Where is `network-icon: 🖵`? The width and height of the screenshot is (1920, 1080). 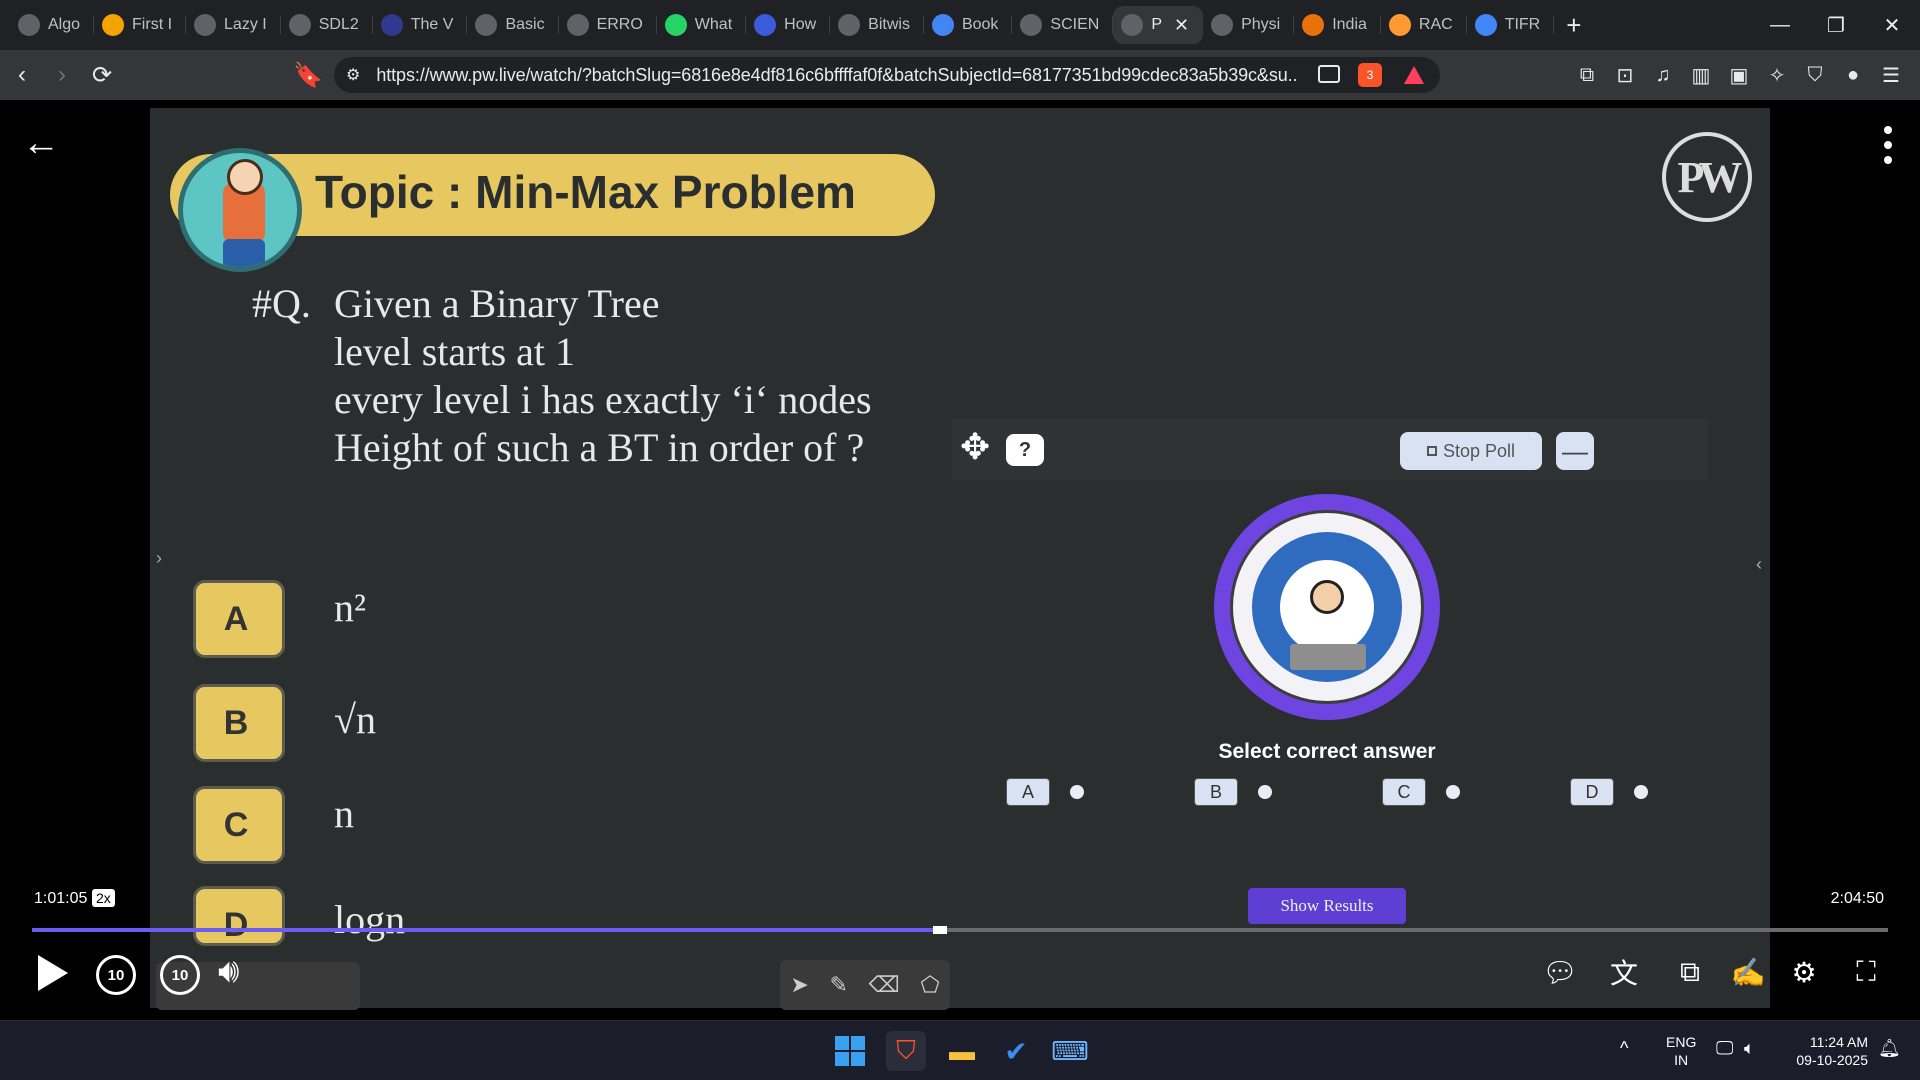 network-icon: 🖵 is located at coordinates (1724, 1048).